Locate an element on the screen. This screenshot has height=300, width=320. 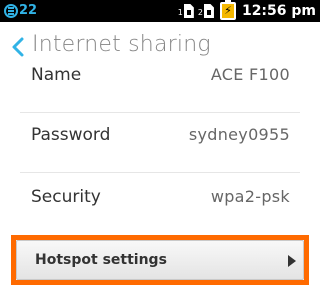
arrow-right-icon is located at coordinates (292, 261).